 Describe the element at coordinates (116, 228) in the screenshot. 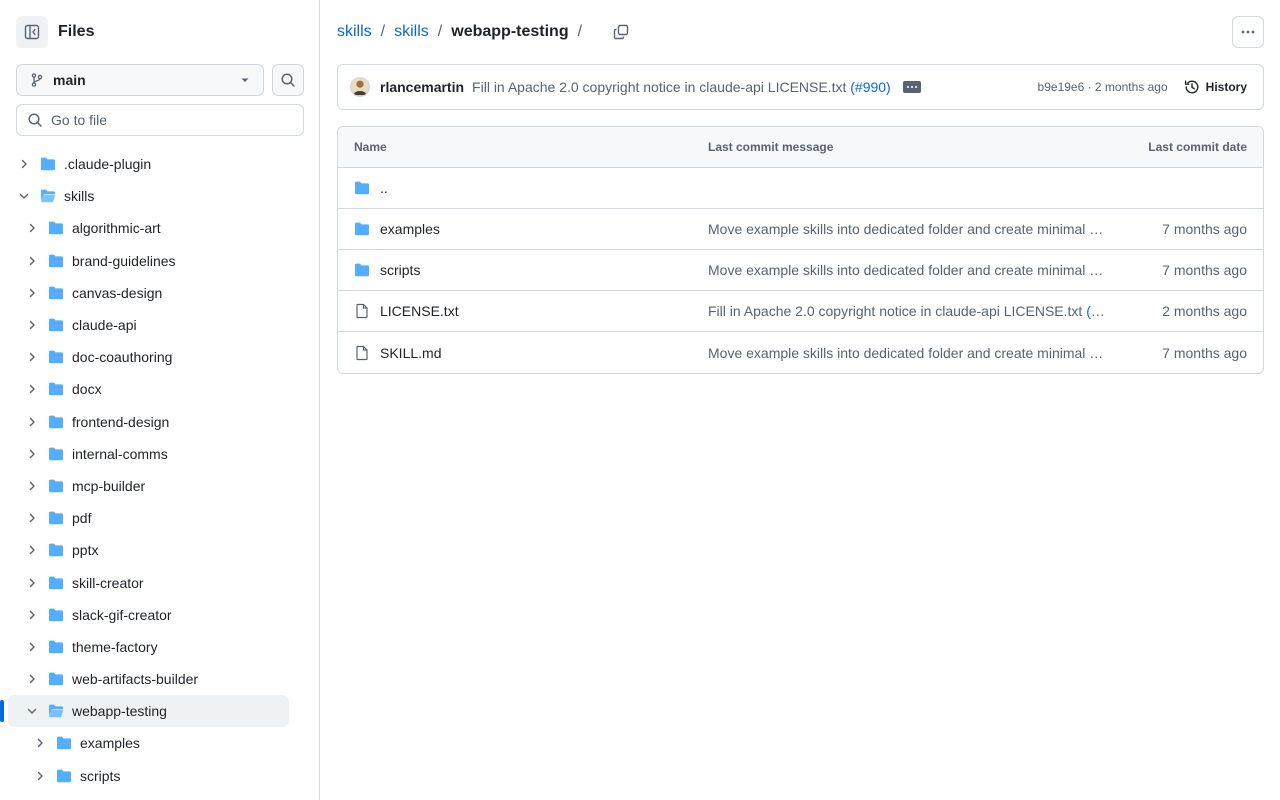

I see `tree-item-label: algorithmic-art` at that location.